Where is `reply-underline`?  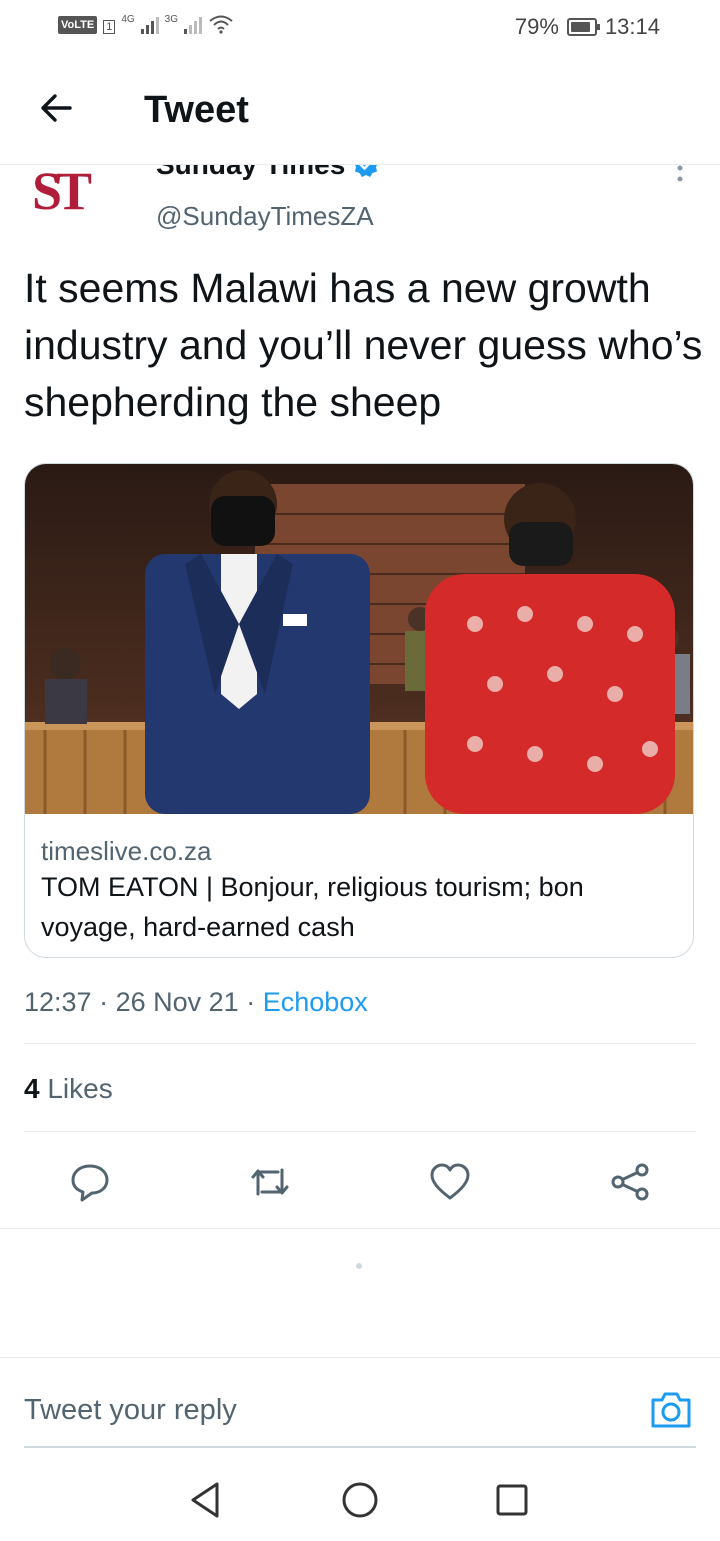 reply-underline is located at coordinates (360, 1447).